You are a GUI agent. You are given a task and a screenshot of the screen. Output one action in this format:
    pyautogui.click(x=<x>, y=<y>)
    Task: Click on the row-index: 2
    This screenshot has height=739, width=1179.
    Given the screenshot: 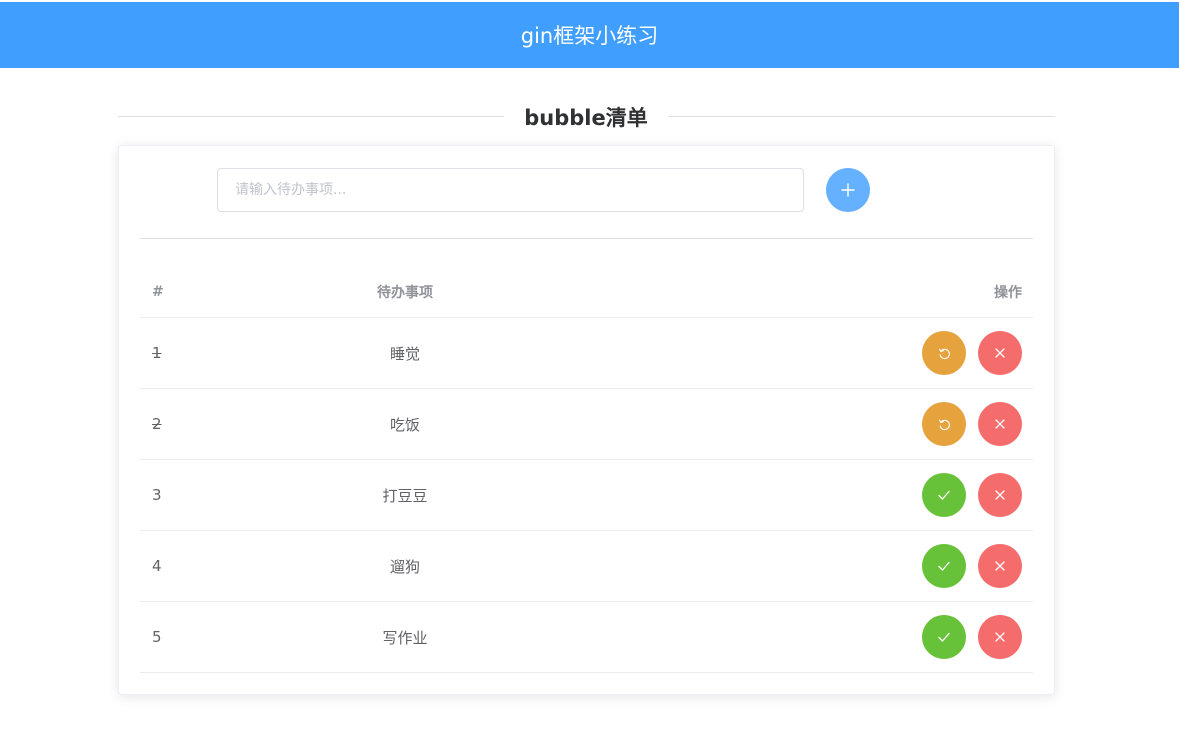 What is the action you would take?
    pyautogui.click(x=182, y=424)
    